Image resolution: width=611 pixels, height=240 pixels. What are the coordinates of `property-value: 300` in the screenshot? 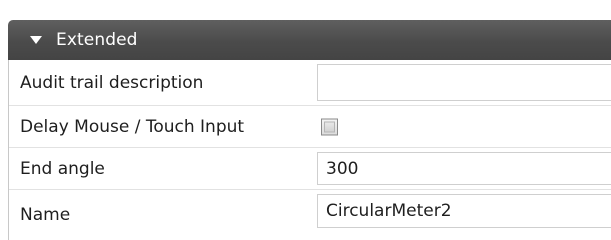 It's located at (342, 168).